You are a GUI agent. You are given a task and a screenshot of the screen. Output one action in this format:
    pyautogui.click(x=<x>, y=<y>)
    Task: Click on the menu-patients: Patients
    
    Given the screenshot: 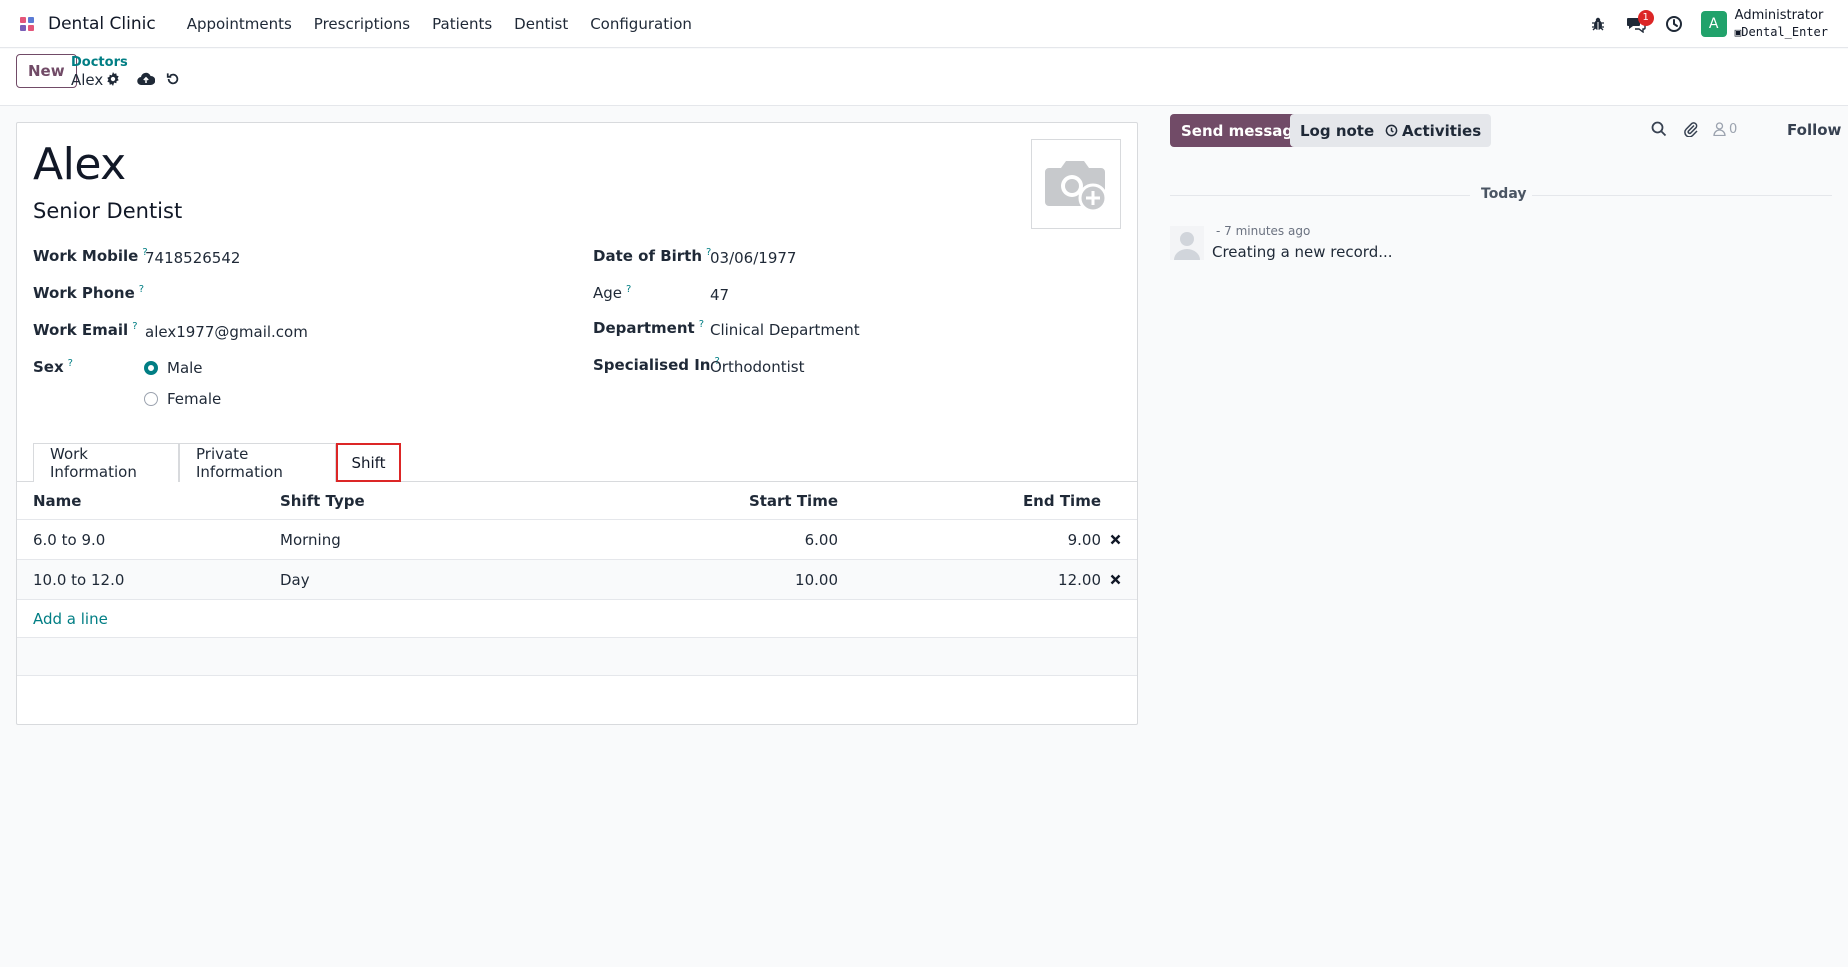 What is the action you would take?
    pyautogui.click(x=462, y=24)
    